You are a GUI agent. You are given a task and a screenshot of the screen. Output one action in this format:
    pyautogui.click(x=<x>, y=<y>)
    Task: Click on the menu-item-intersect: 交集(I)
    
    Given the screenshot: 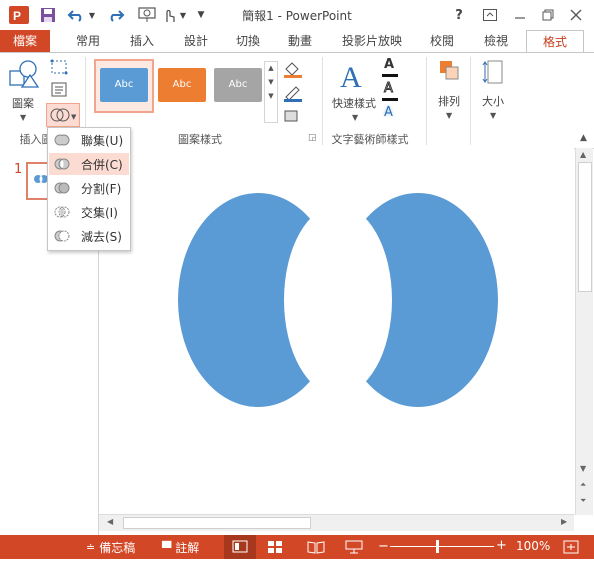 What is the action you would take?
    pyautogui.click(x=89, y=212)
    